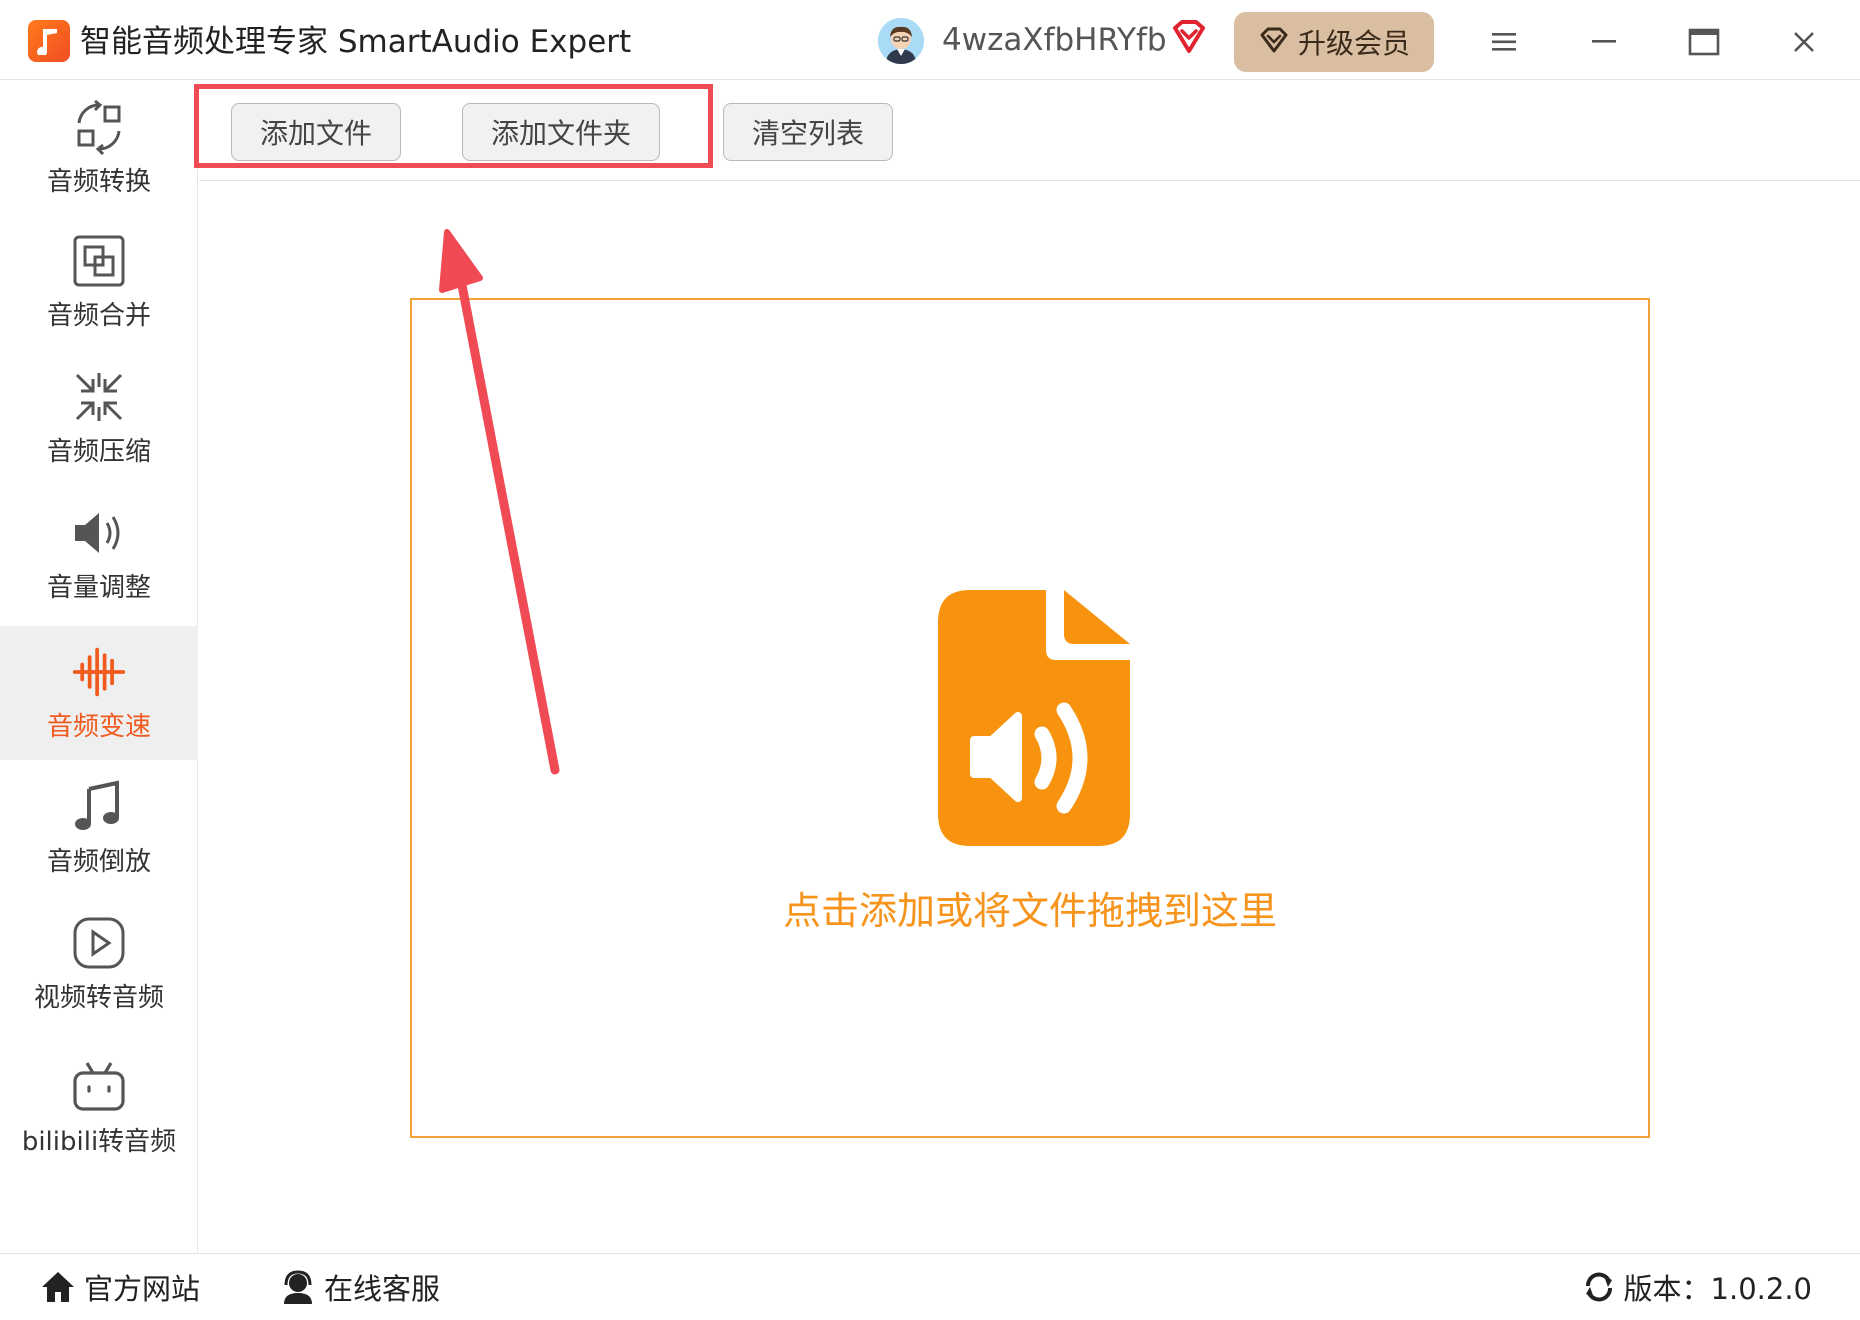 The image size is (1860, 1320). What do you see at coordinates (930, 1286) in the screenshot?
I see `footer: 官方网站 在线客服 版本：1.0.2.0` at bounding box center [930, 1286].